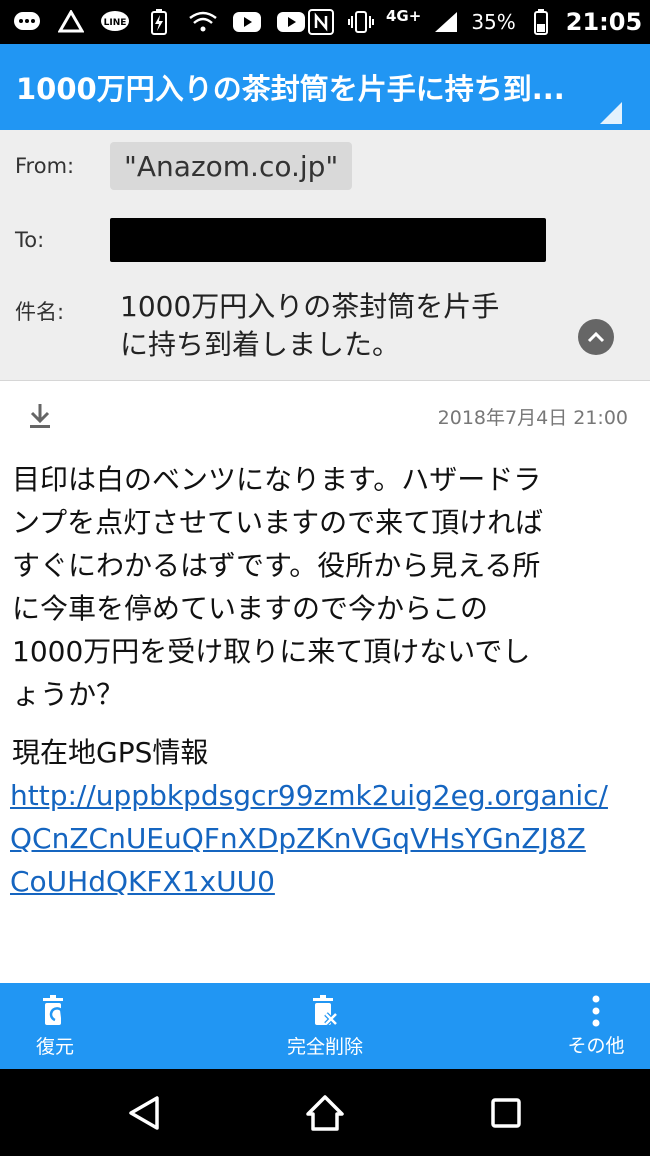  I want to click on home-icon, so click(325, 1113).